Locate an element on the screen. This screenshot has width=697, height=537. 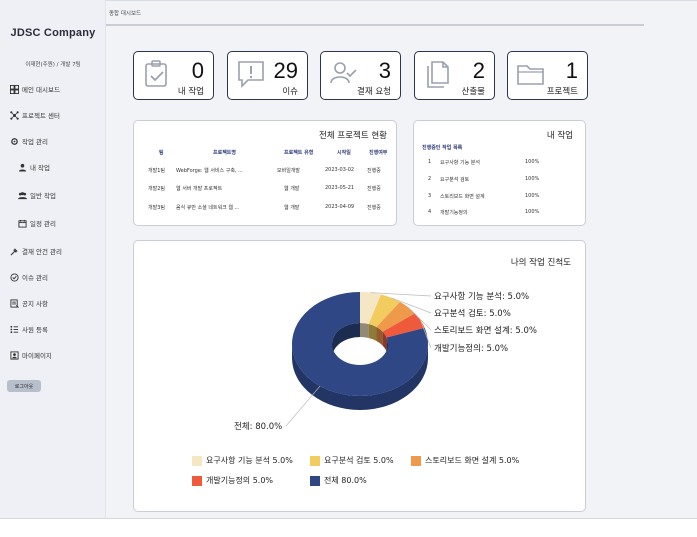
task-number: 4 is located at coordinates (430, 212).